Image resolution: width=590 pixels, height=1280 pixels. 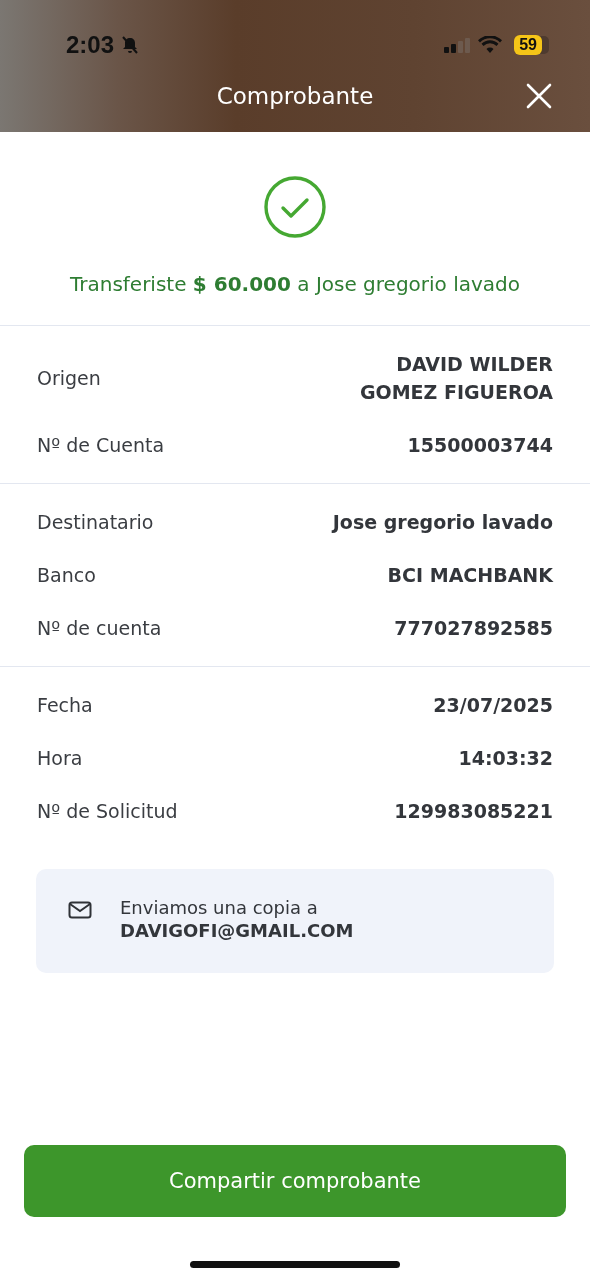 What do you see at coordinates (455, 378) in the screenshot?
I see `detail-value: DAVID WILDER GOMEZ FIGUEROA` at bounding box center [455, 378].